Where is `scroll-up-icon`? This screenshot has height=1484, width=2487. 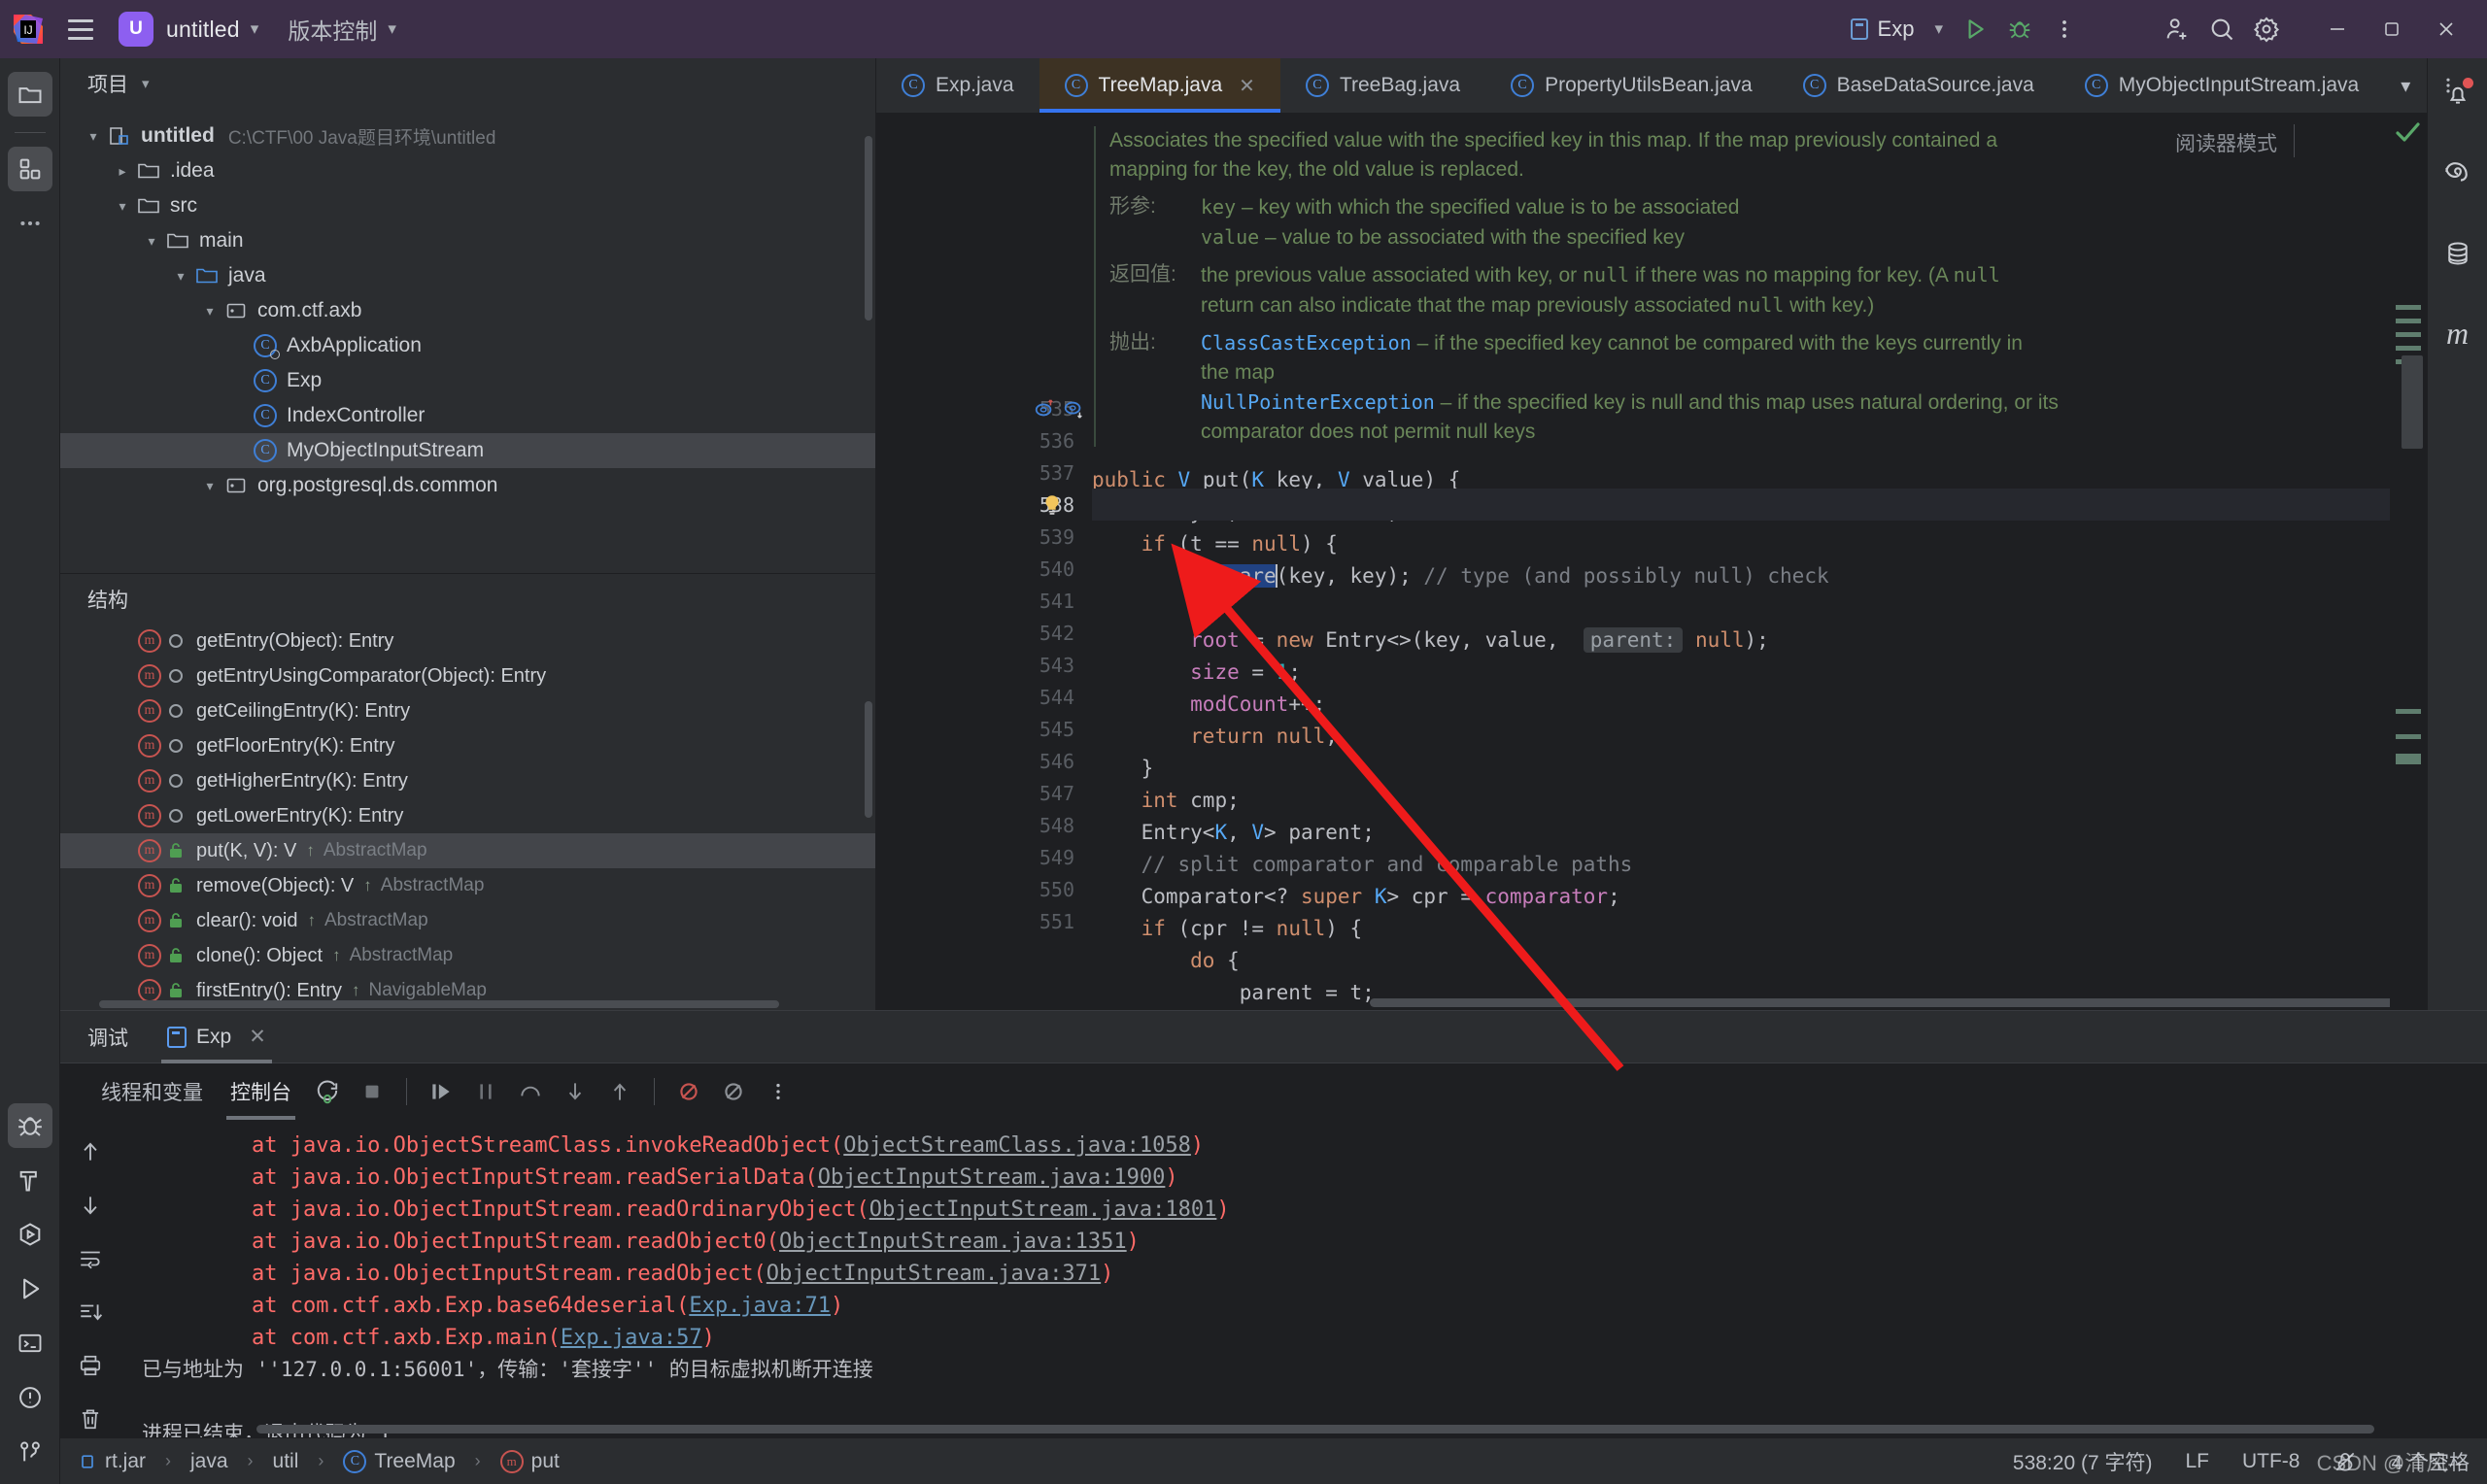
scroll-up-icon is located at coordinates (90, 1151).